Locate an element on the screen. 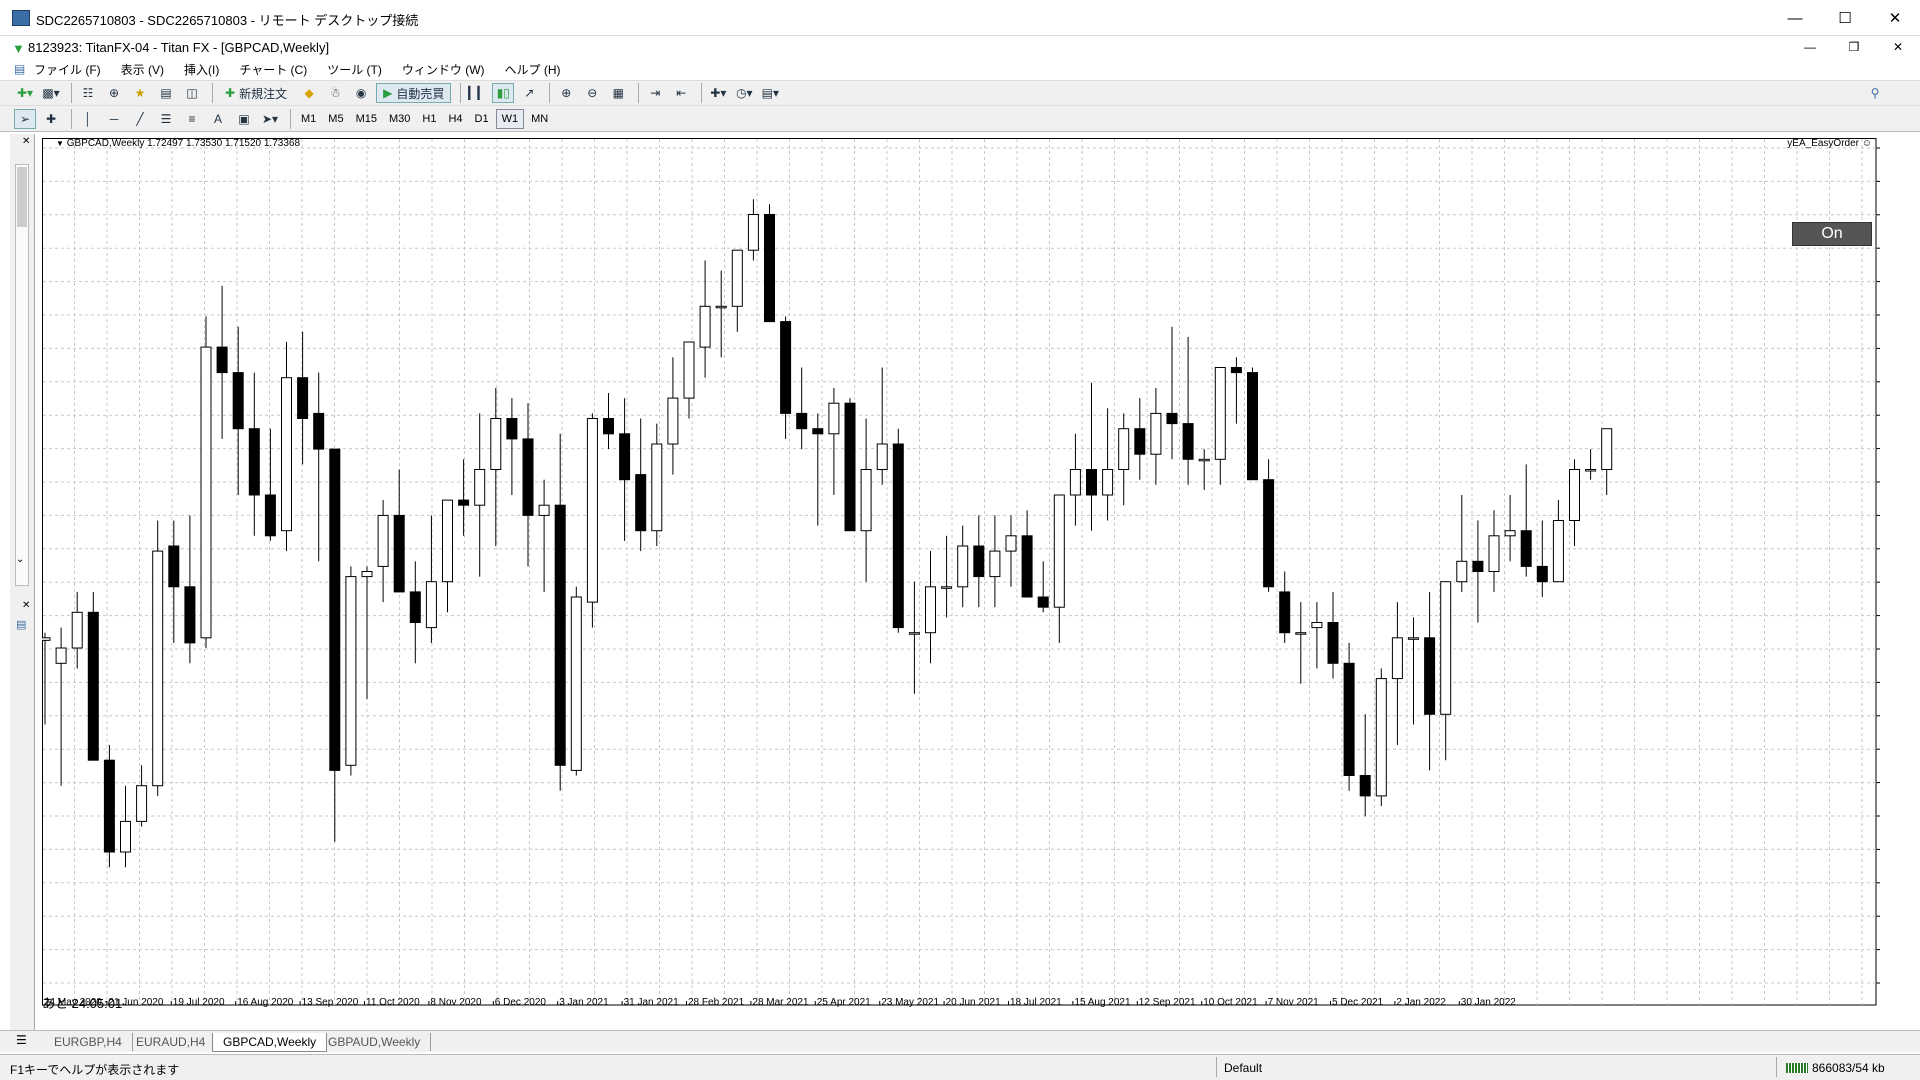  mt4-minimize-button: — is located at coordinates (1810, 47).